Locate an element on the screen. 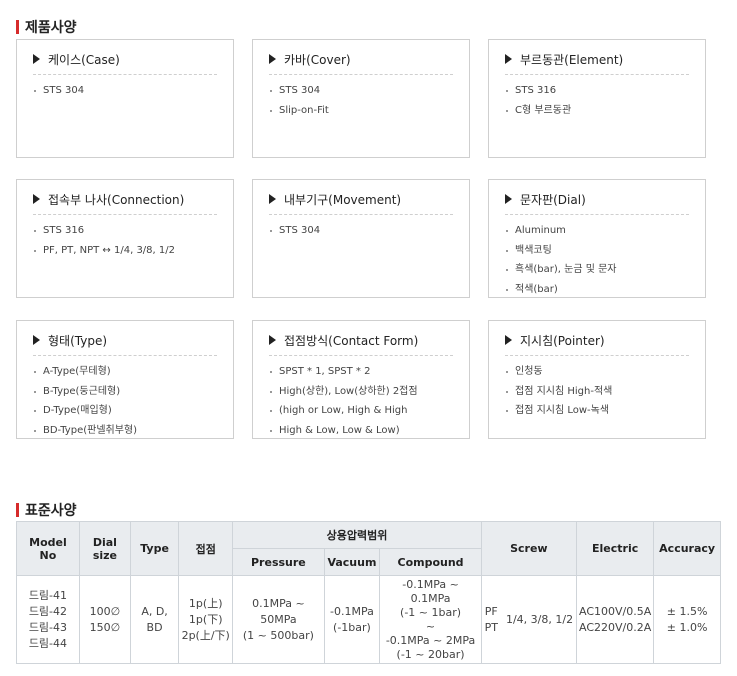 This screenshot has height=676, width=737. cell-type: A, D, BD is located at coordinates (154, 619).